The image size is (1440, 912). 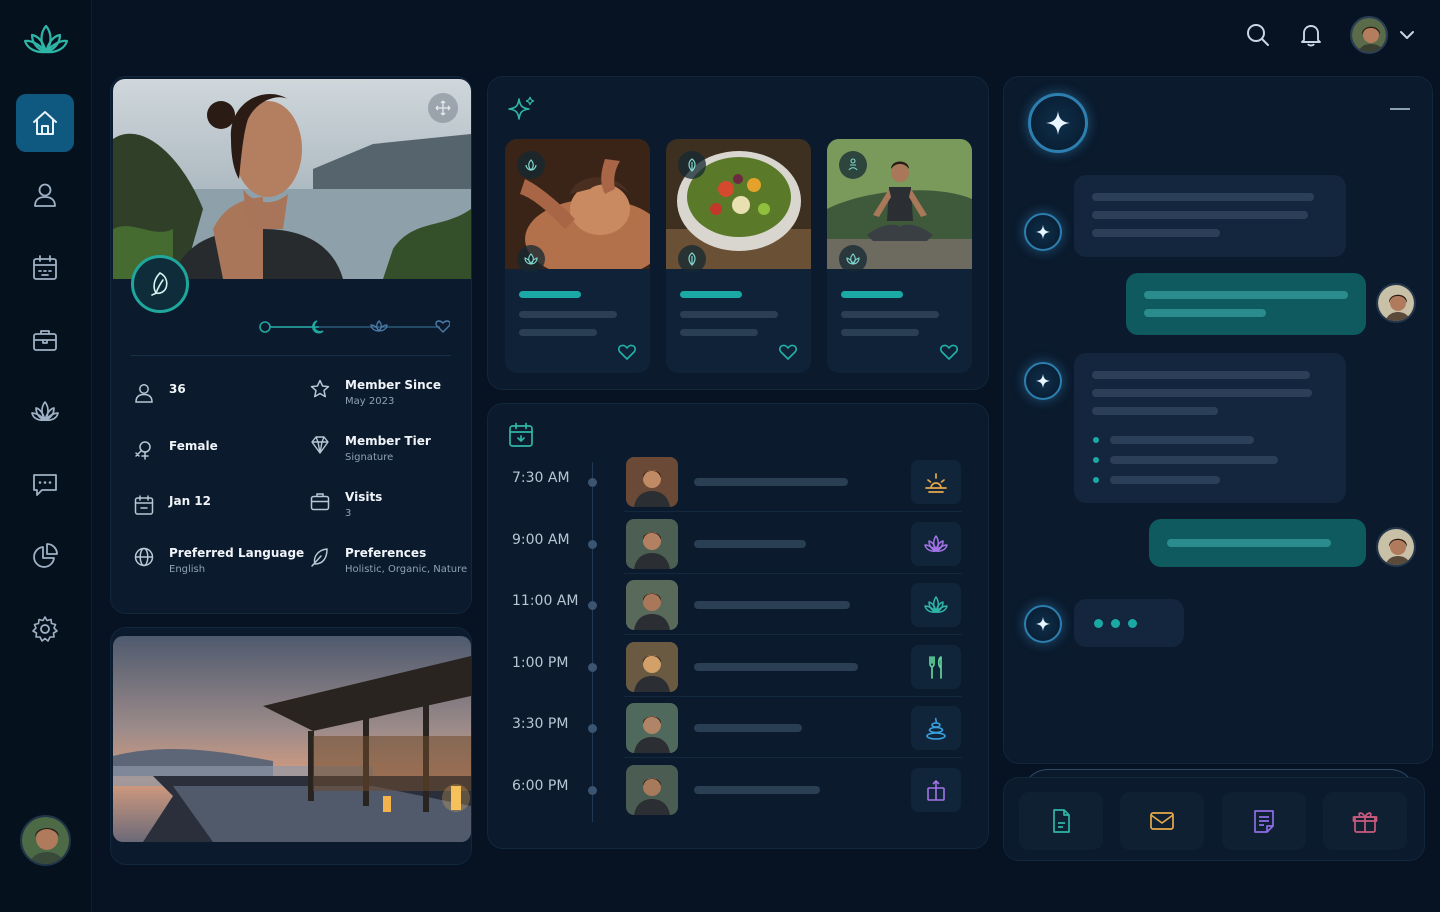 I want to click on schedule-time: 11:00 AM, so click(x=545, y=601).